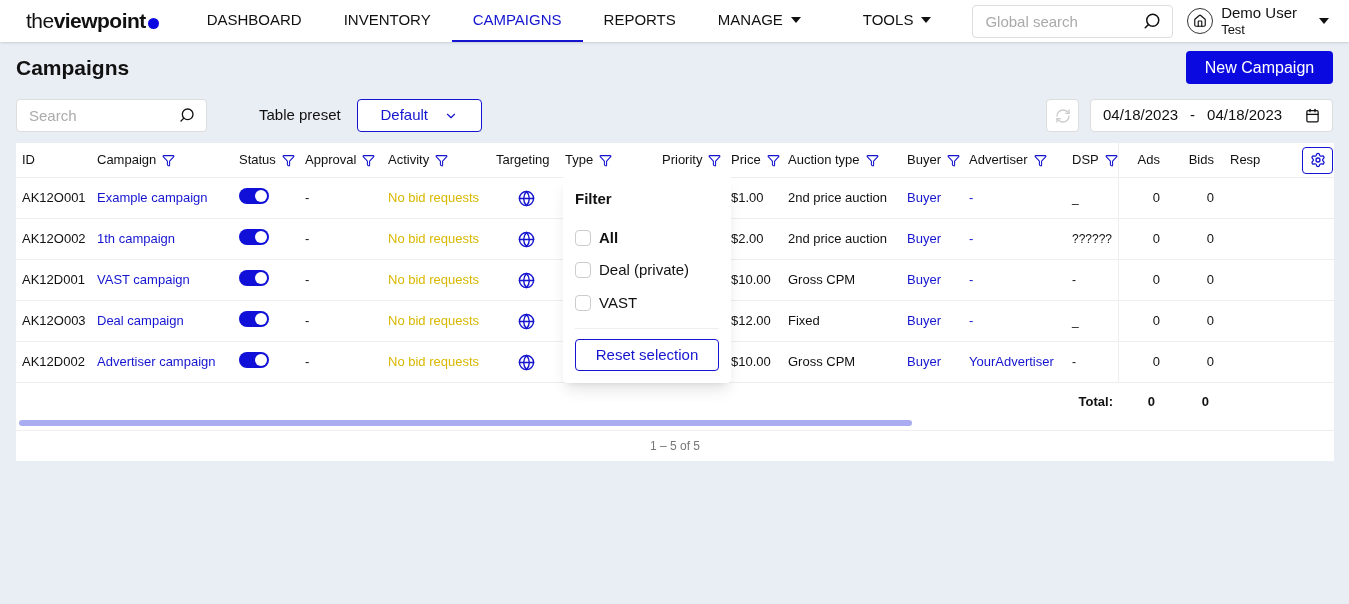  Describe the element at coordinates (1092, 239) in the screenshot. I see `dsp-cell: ??????` at that location.